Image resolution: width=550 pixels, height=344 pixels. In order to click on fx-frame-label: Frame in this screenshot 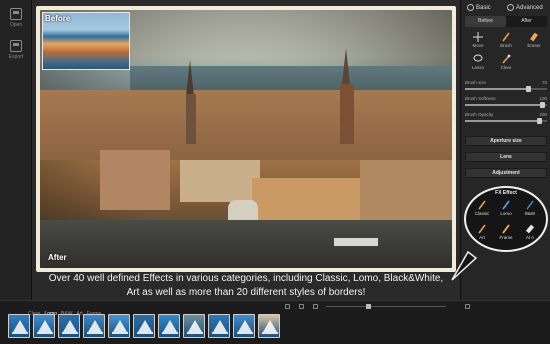, I will do `click(506, 237)`.